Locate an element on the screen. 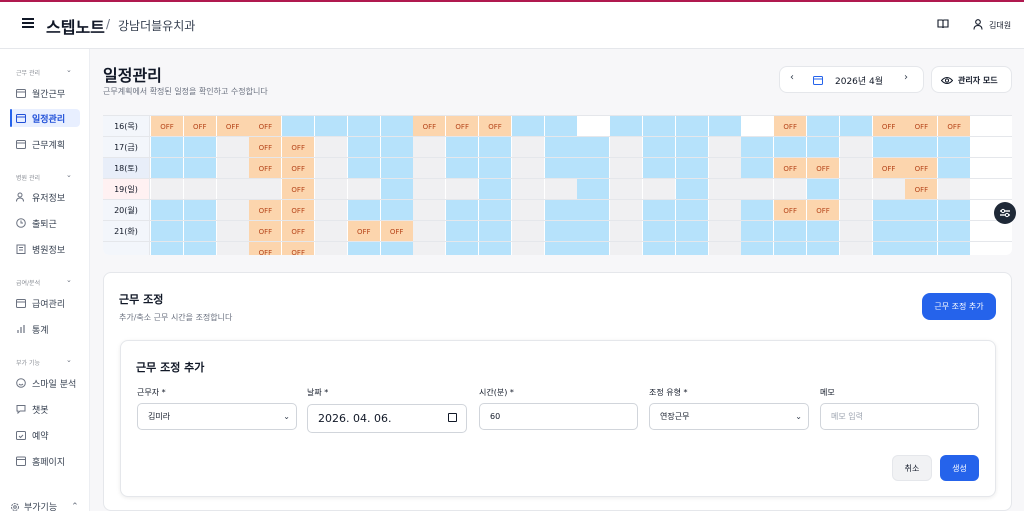 Image resolution: width=1024 pixels, height=511 pixels. create-button: 생성 is located at coordinates (959, 468).